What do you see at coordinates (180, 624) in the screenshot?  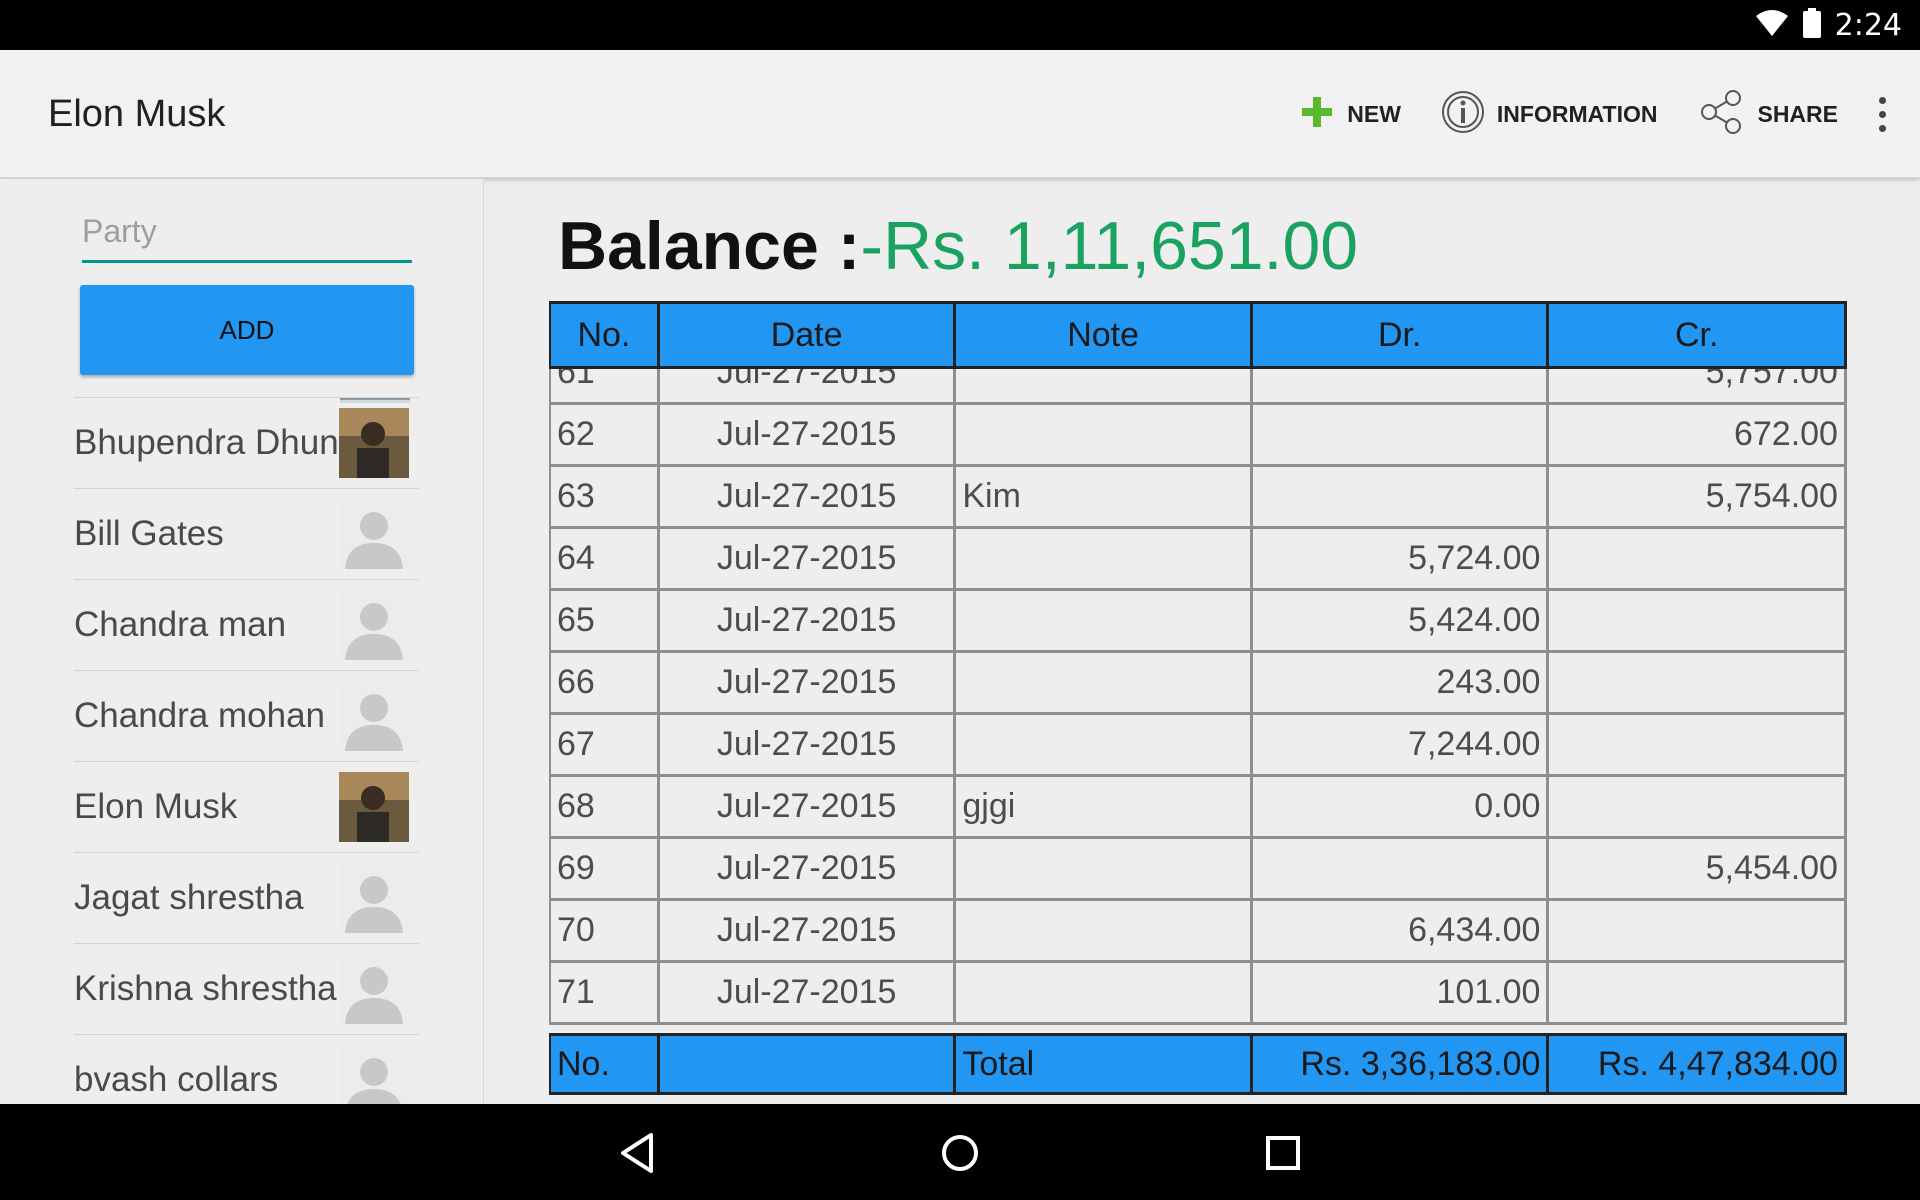 I see `party-name: Chandra man` at bounding box center [180, 624].